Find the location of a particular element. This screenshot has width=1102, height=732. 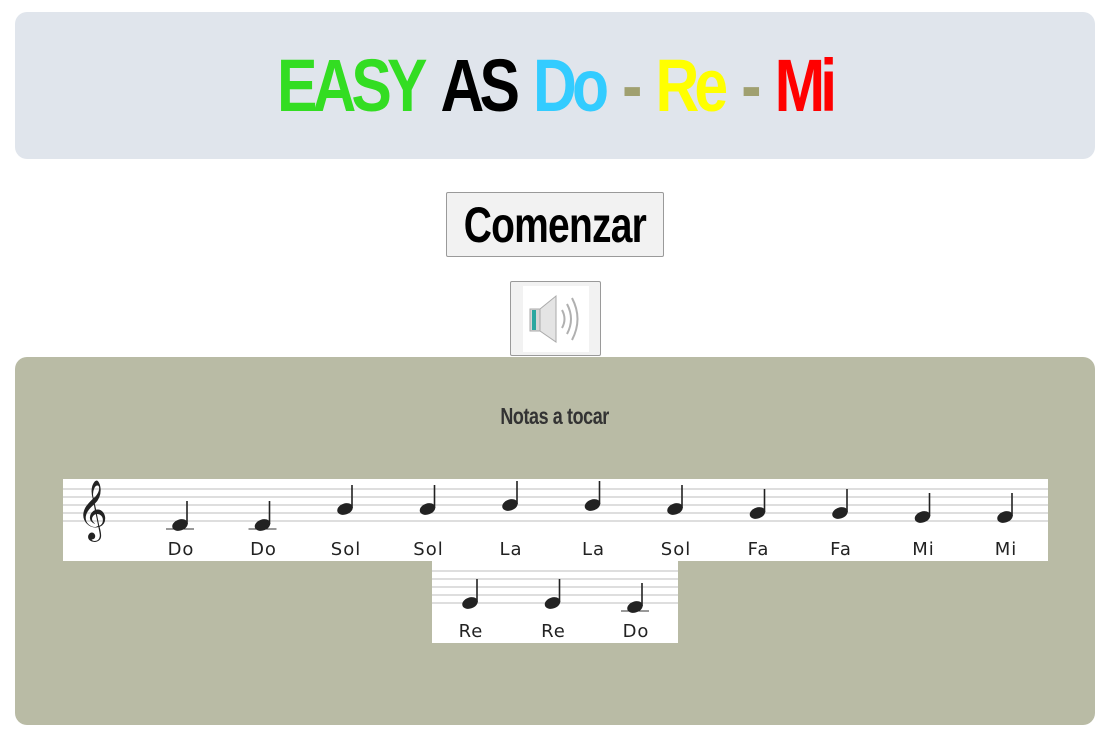

music-staff-row-1: 𝄞 Do Do Sol Sol La La Sol Fa Fa Mi Mi is located at coordinates (555, 520).